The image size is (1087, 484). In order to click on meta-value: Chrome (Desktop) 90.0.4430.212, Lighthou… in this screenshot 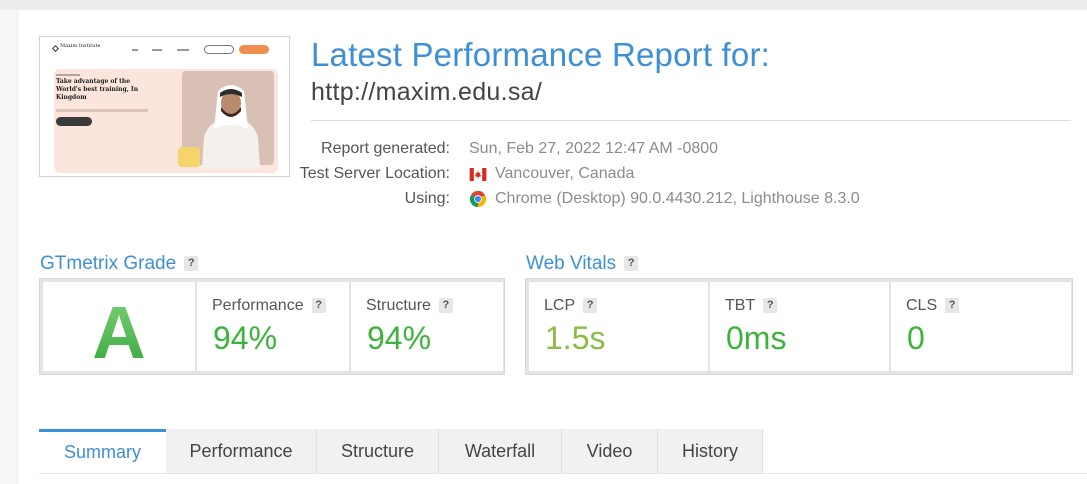, I will do `click(677, 198)`.